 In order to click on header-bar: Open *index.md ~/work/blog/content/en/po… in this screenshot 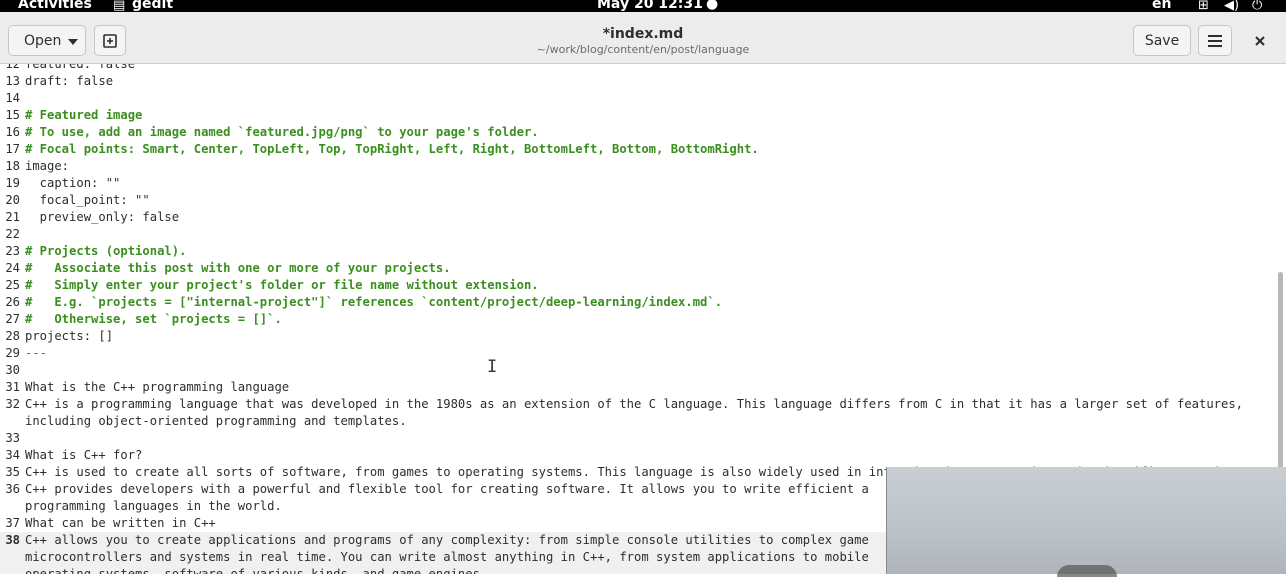, I will do `click(643, 38)`.